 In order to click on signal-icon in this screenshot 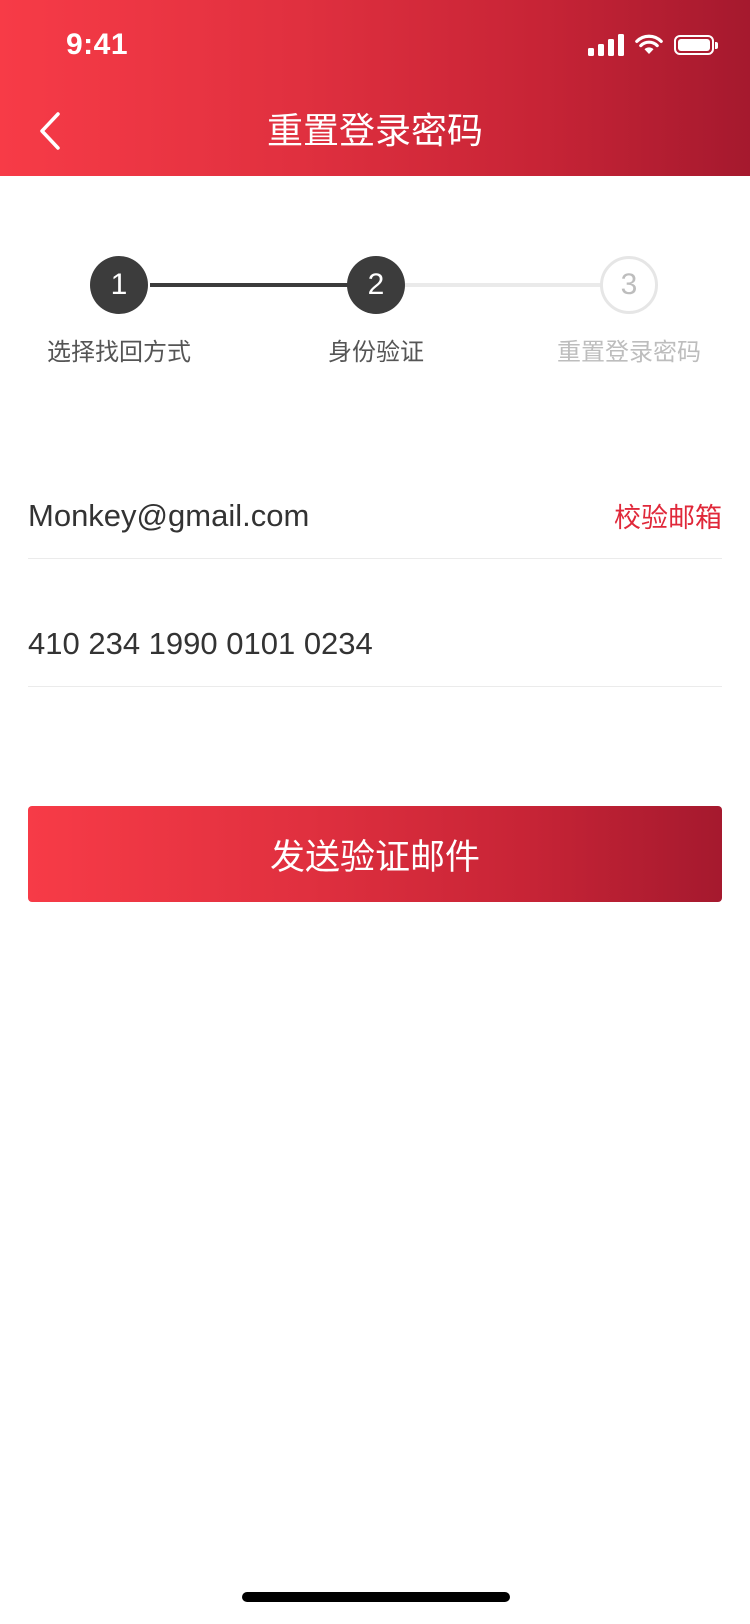, I will do `click(606, 45)`.